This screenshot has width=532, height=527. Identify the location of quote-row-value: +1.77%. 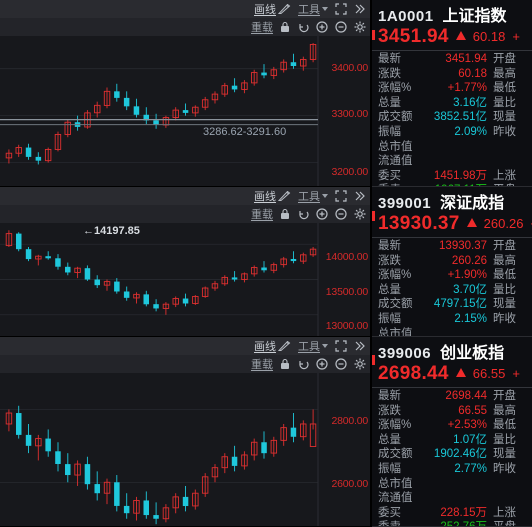
(467, 88).